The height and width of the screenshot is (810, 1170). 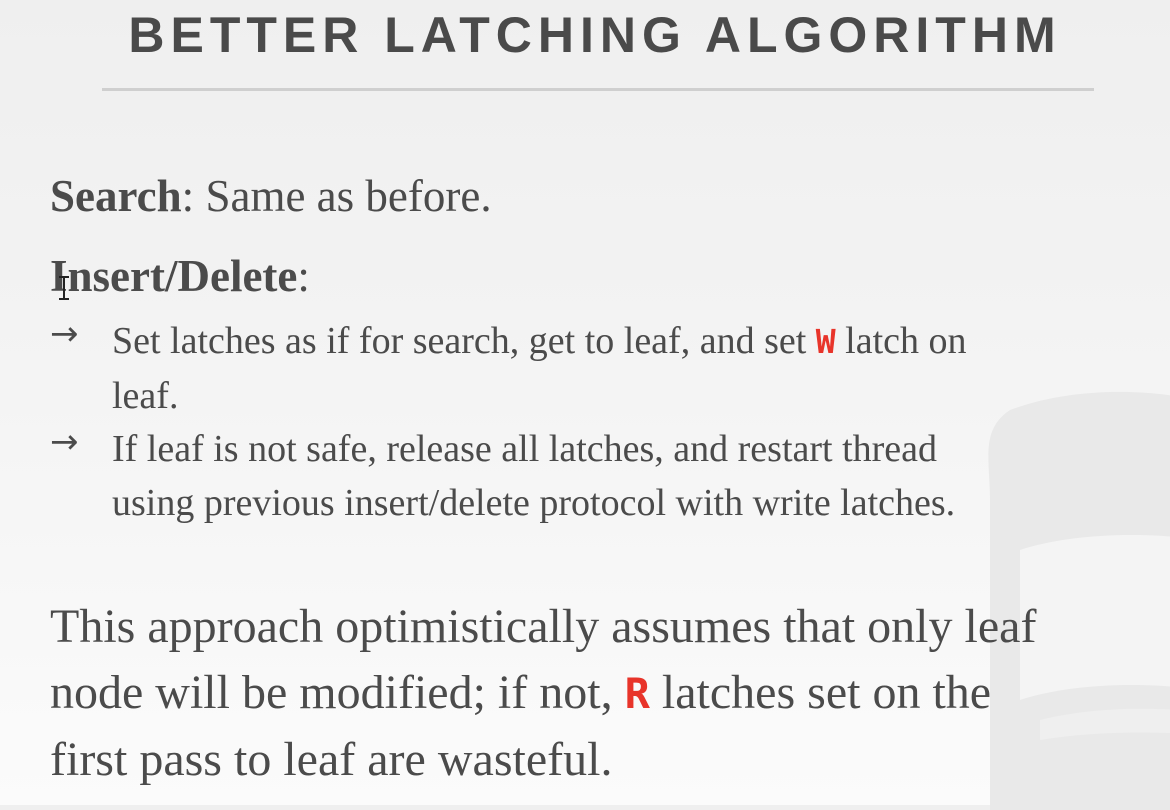 I want to click on title-divider, so click(x=598, y=89).